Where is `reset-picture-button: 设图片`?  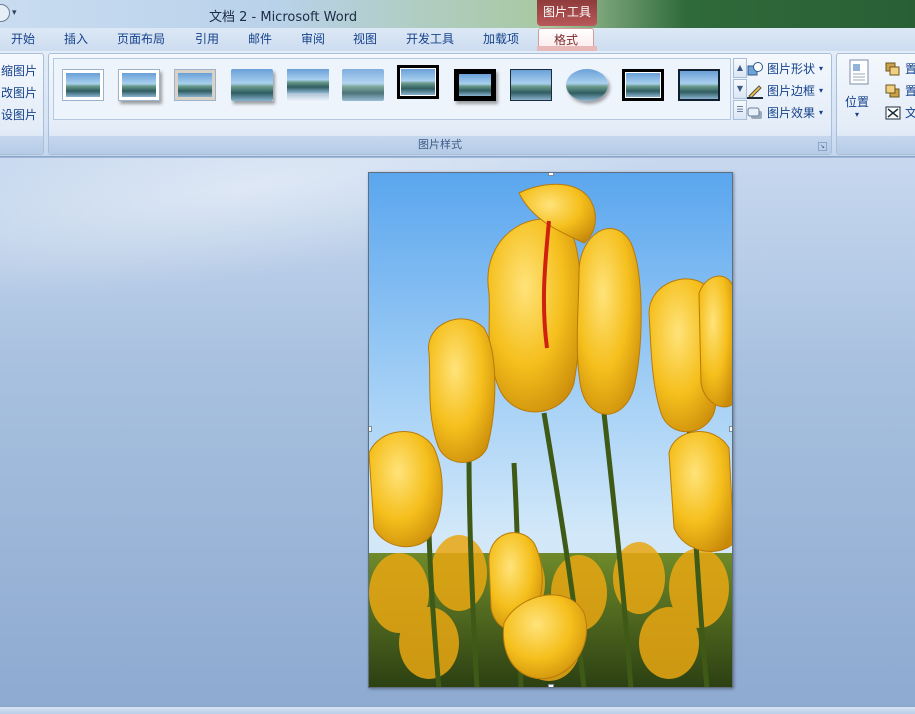
reset-picture-button: 设图片 is located at coordinates (19, 114).